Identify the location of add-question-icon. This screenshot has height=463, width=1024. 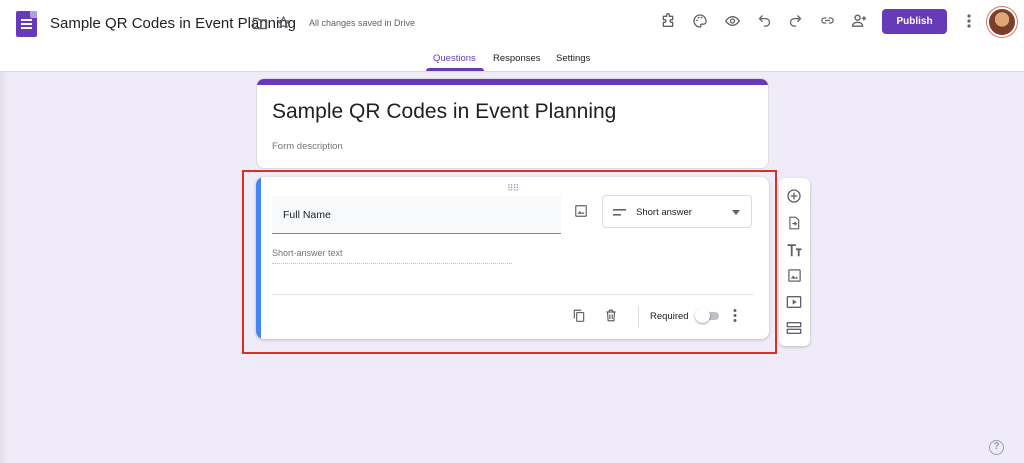
(794, 196).